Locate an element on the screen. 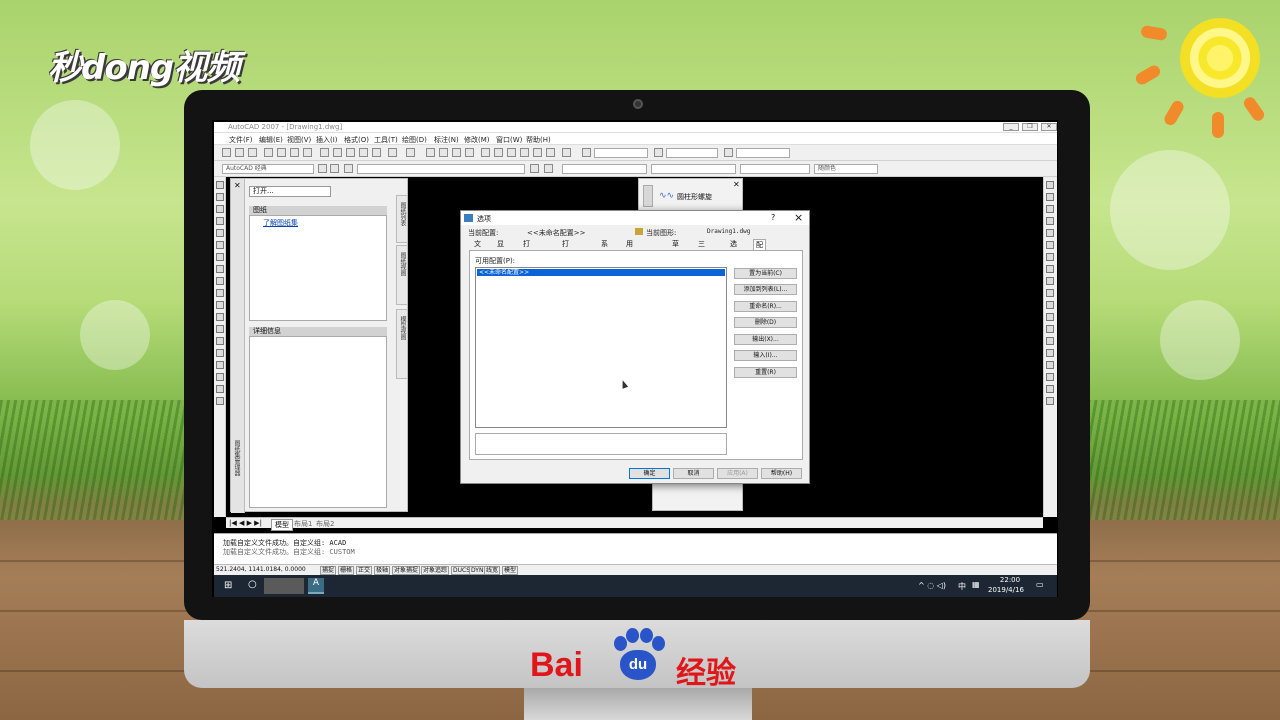  dyn-toggle: DYN is located at coordinates (477, 570).